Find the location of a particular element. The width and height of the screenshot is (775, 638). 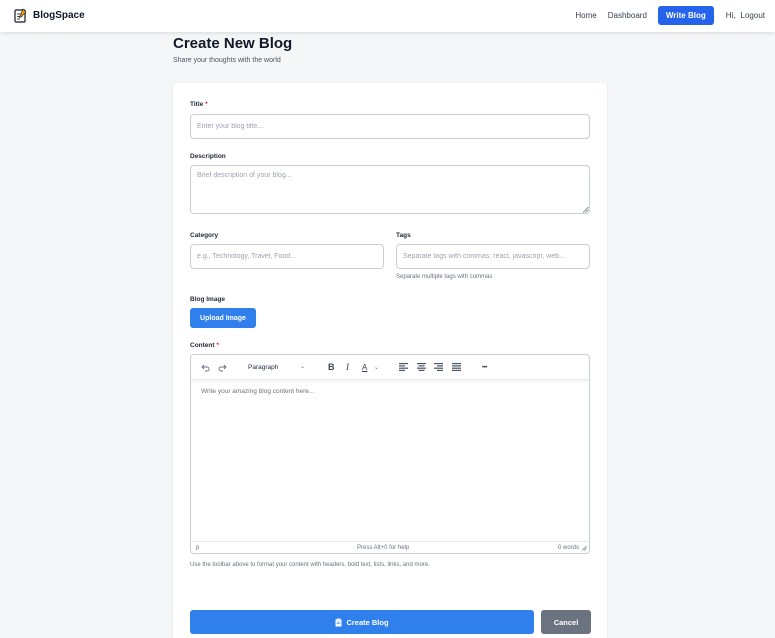

content-label: Content * is located at coordinates (204, 345).